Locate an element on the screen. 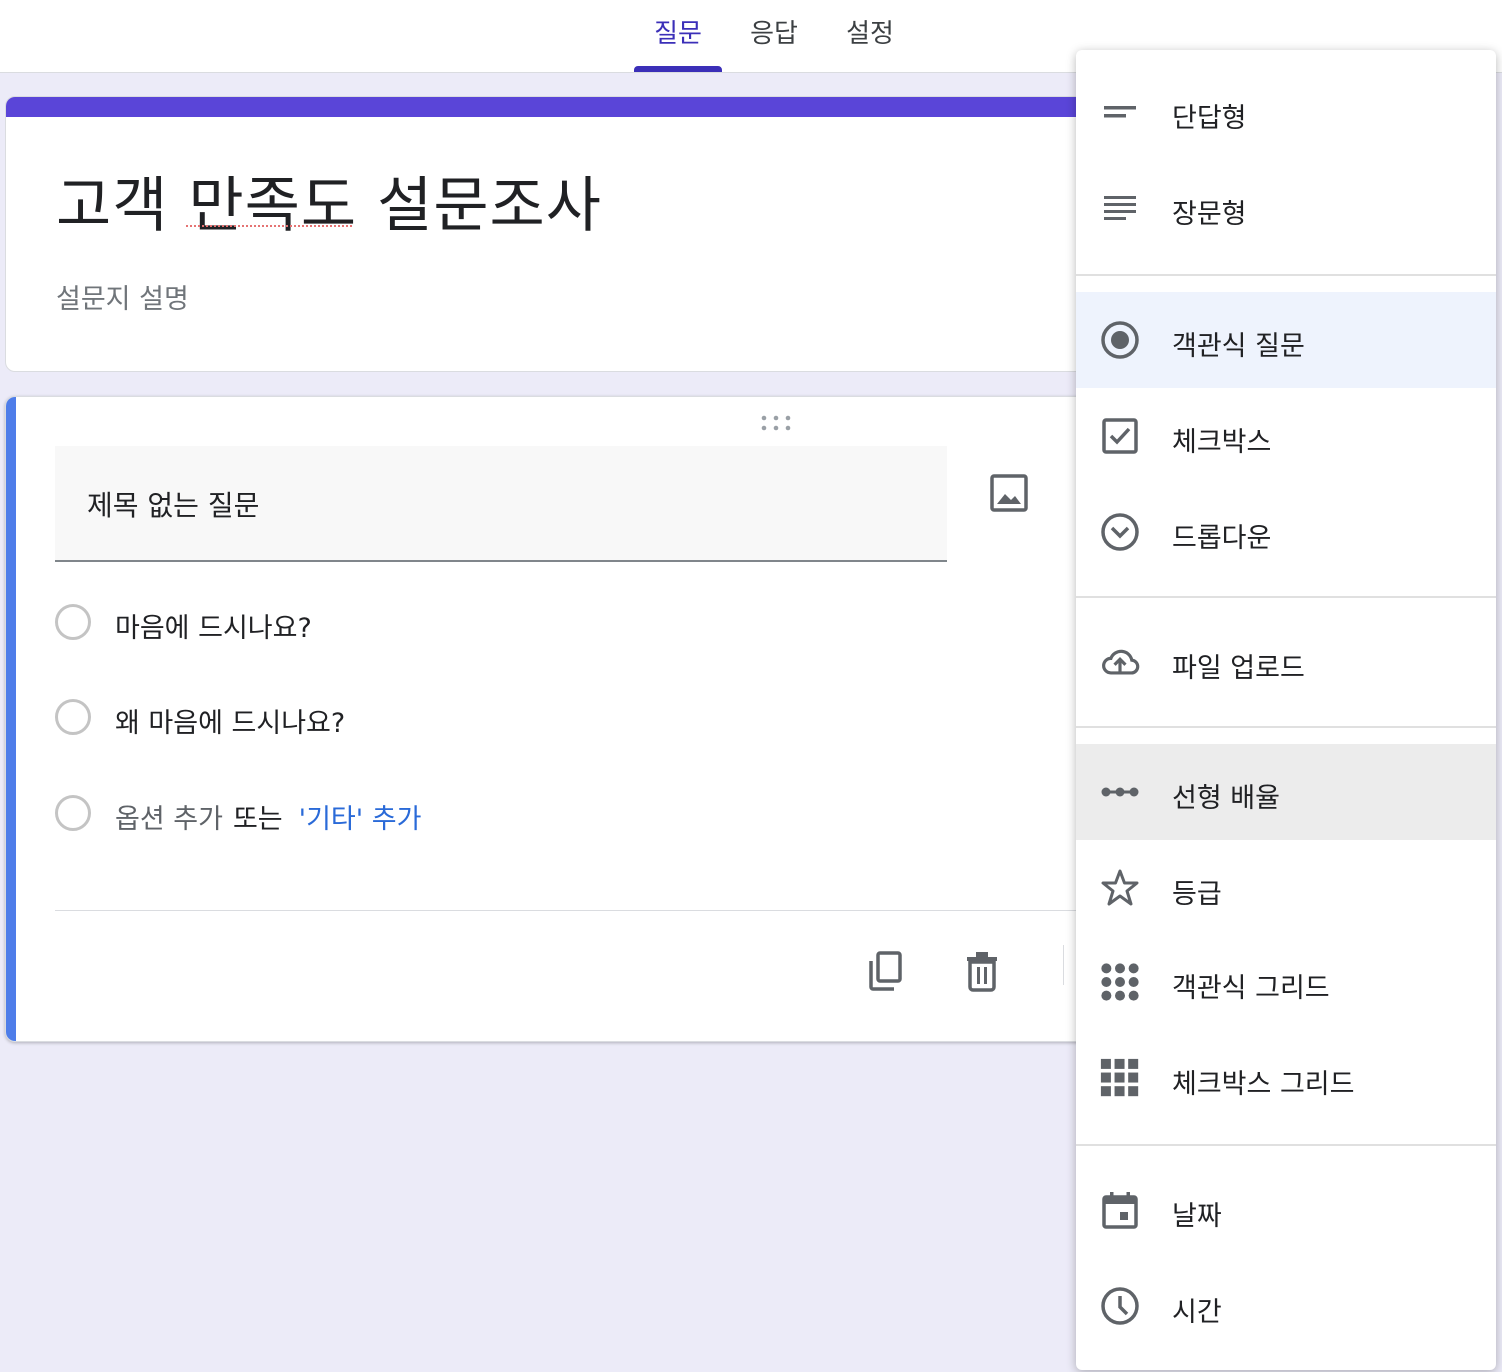  question-title: 제목 없는 질문 is located at coordinates (173, 505).